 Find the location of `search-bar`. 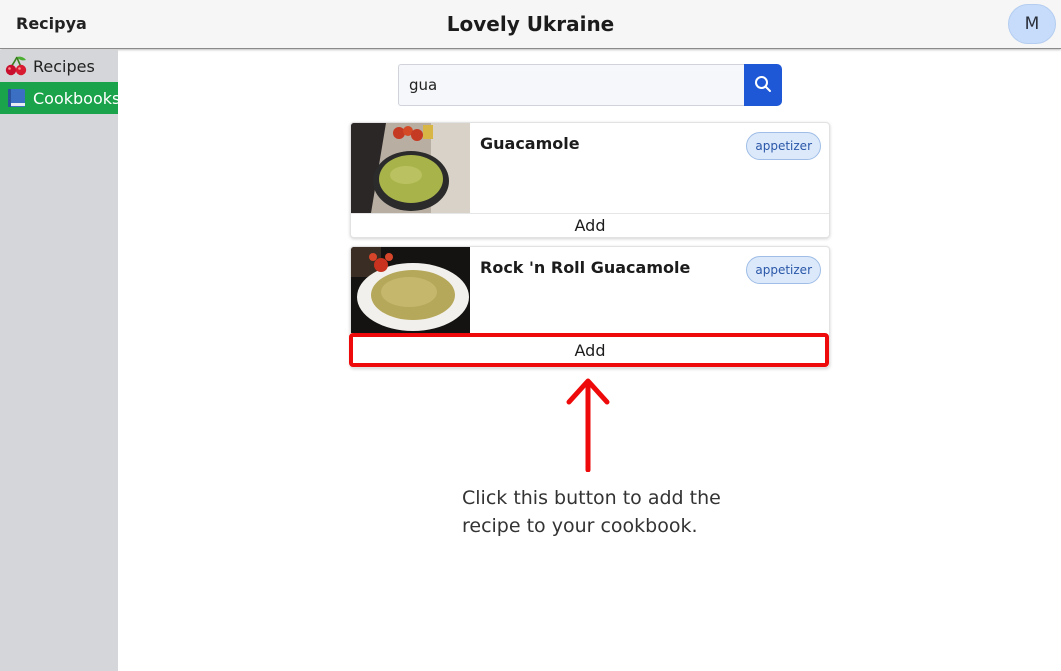

search-bar is located at coordinates (590, 85).